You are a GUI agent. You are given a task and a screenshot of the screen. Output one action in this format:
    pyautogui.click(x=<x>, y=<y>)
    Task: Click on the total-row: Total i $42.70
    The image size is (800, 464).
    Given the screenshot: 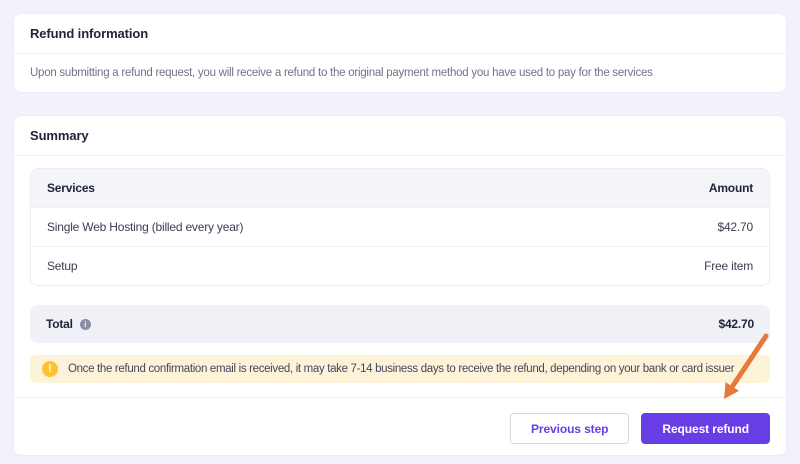 What is the action you would take?
    pyautogui.click(x=400, y=324)
    